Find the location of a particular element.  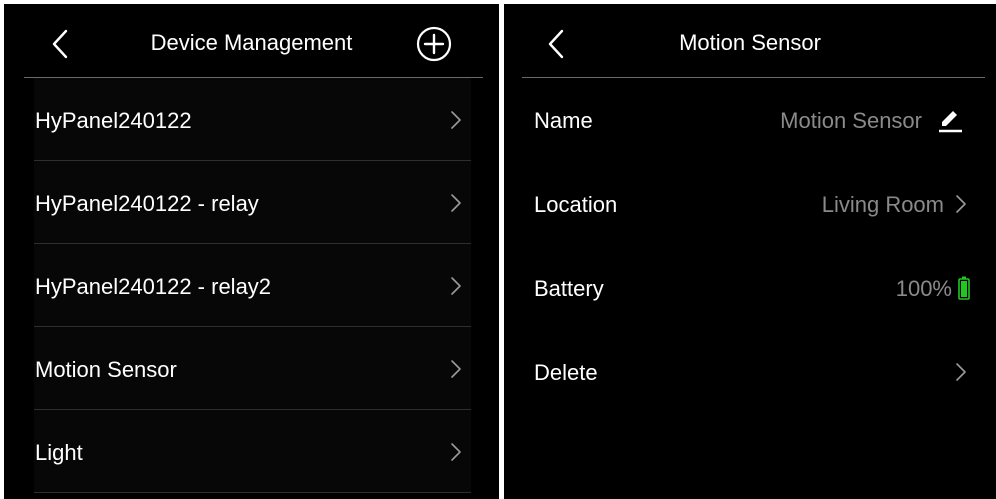

device-detail-header: Motion Sensor is located at coordinates (750, 41).